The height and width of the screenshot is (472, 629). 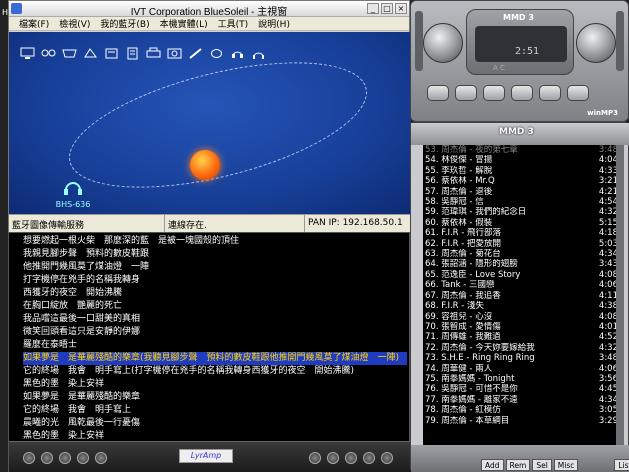 What do you see at coordinates (521, 317) in the screenshot?
I see `track-row: 69. 容祖兒 - 心沒 4:08` at bounding box center [521, 317].